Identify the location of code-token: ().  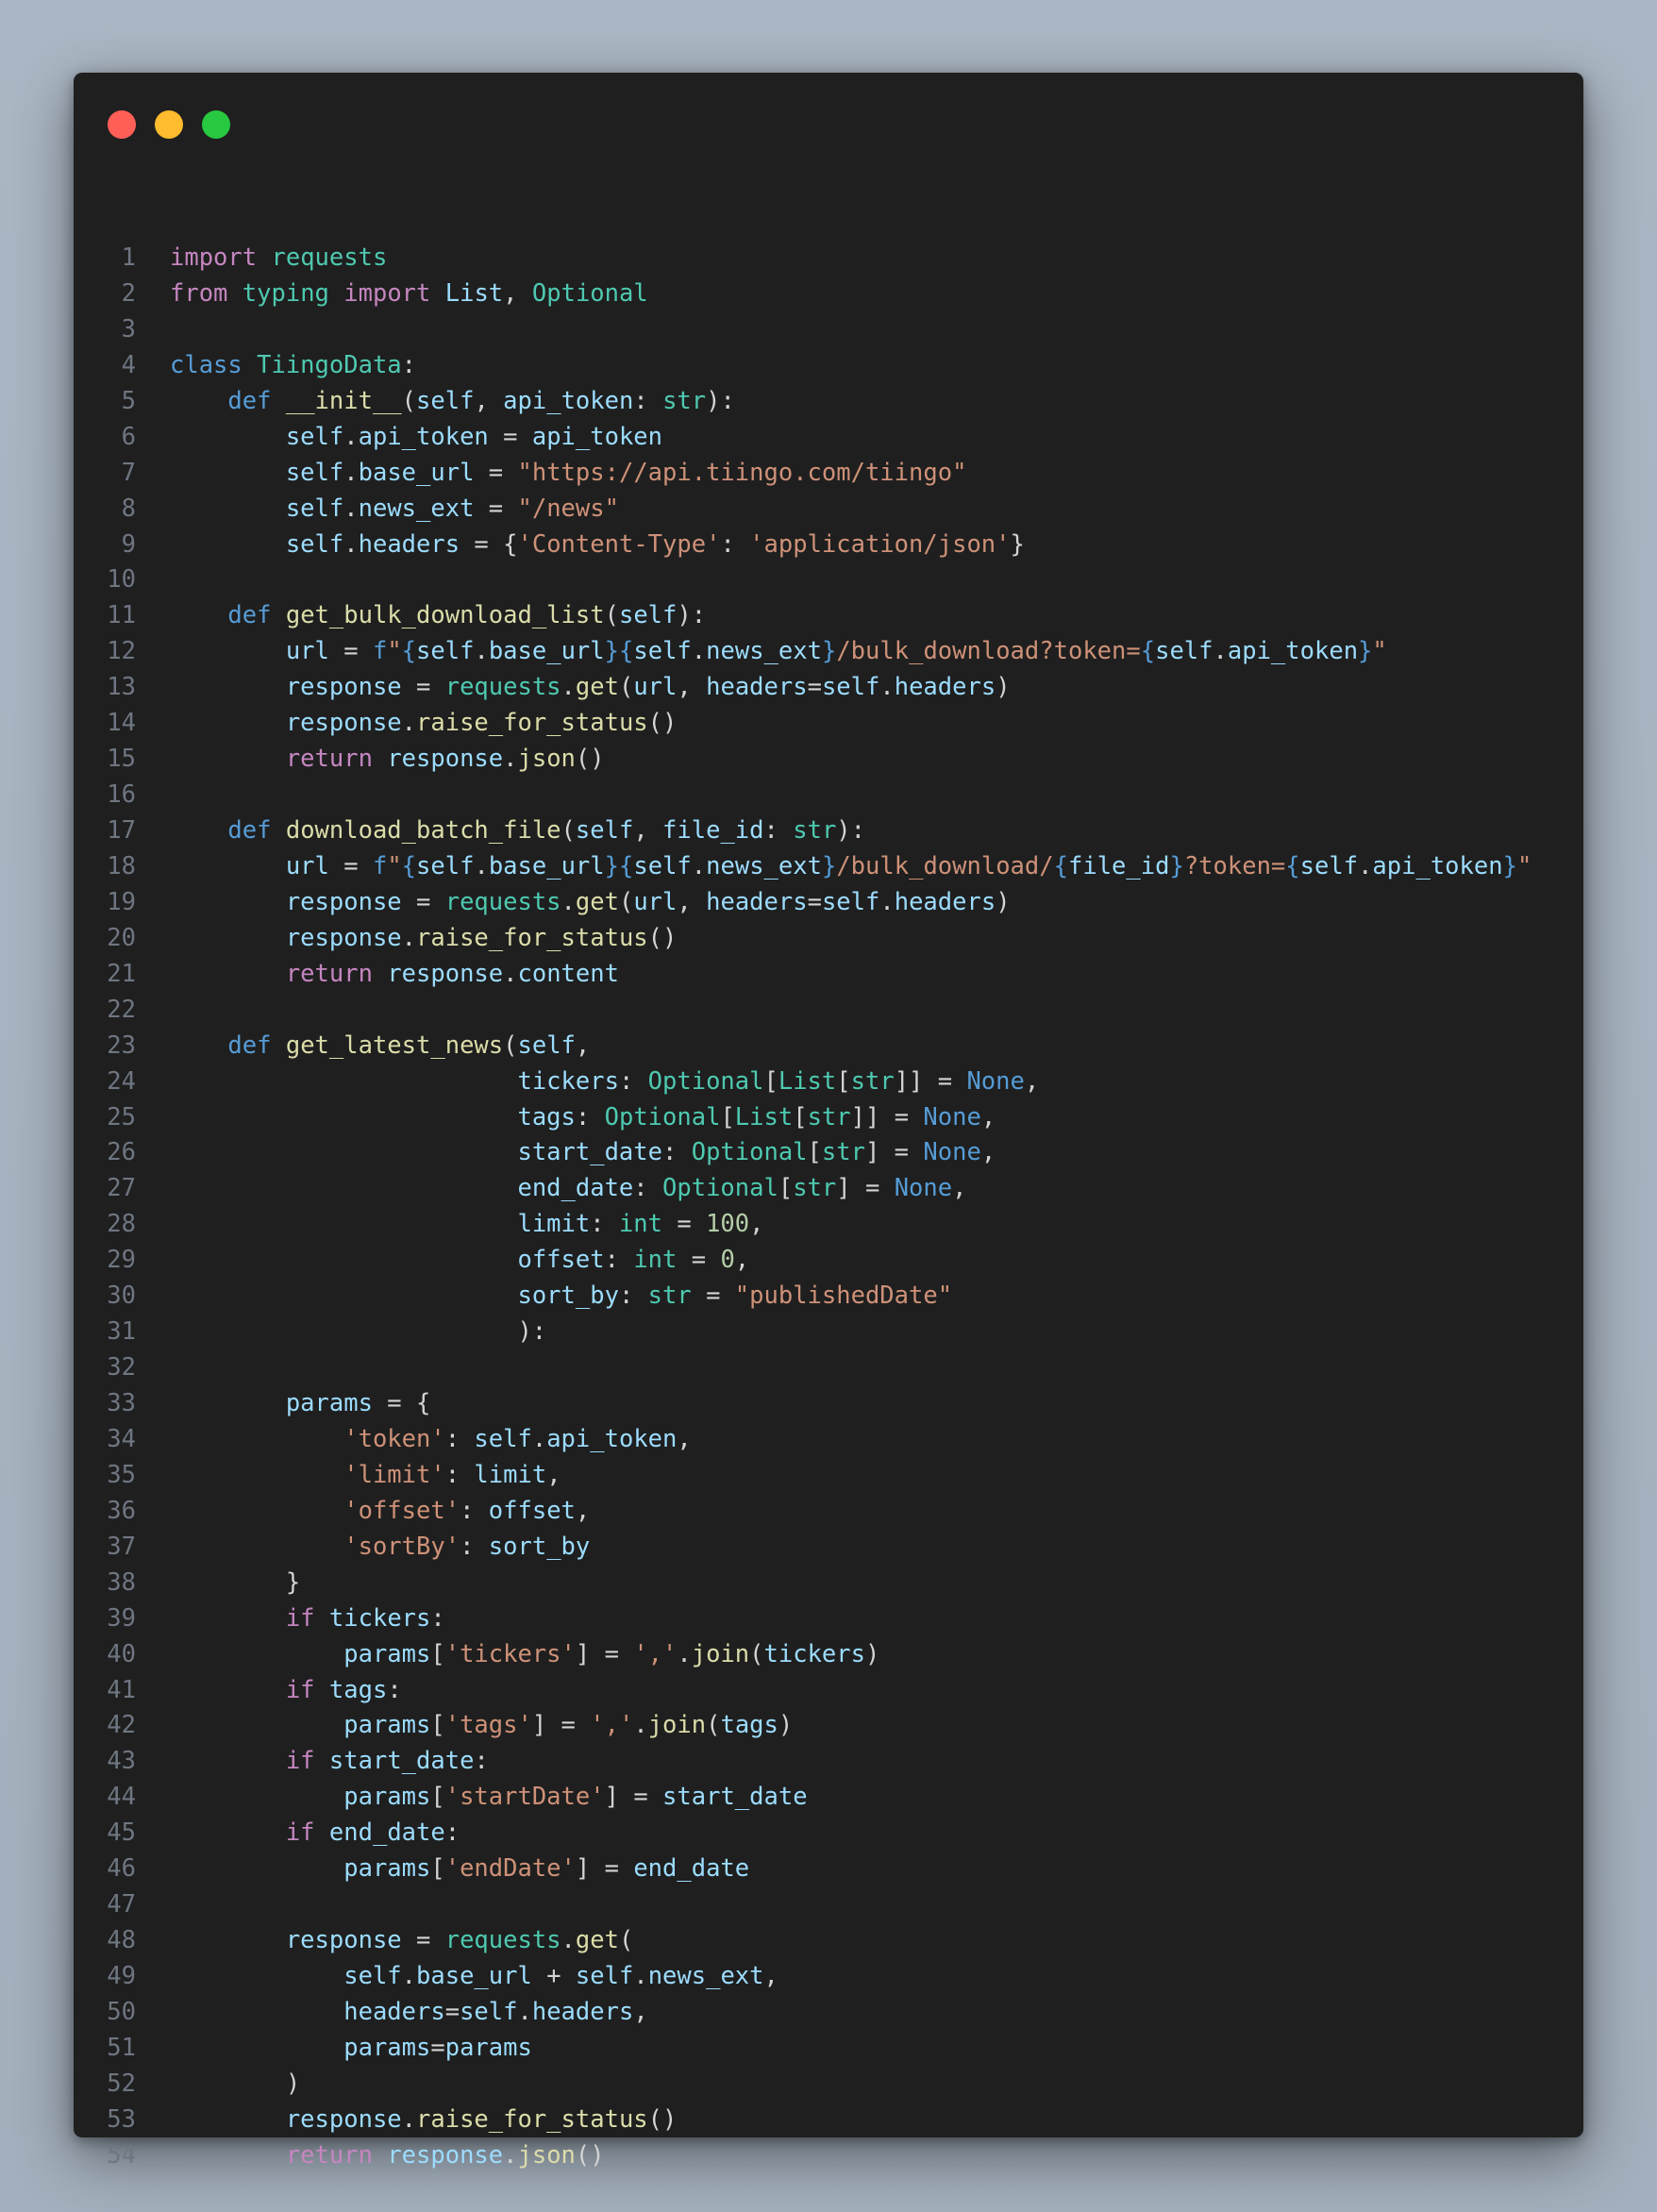
(662, 2119).